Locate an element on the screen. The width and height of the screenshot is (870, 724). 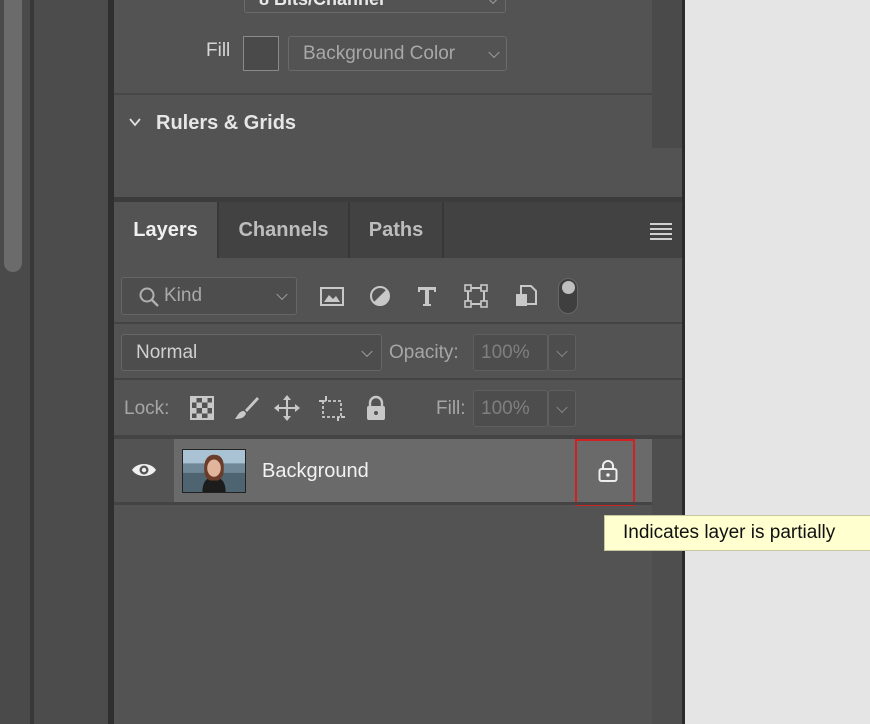
tab-layers: Layers is located at coordinates (166, 230).